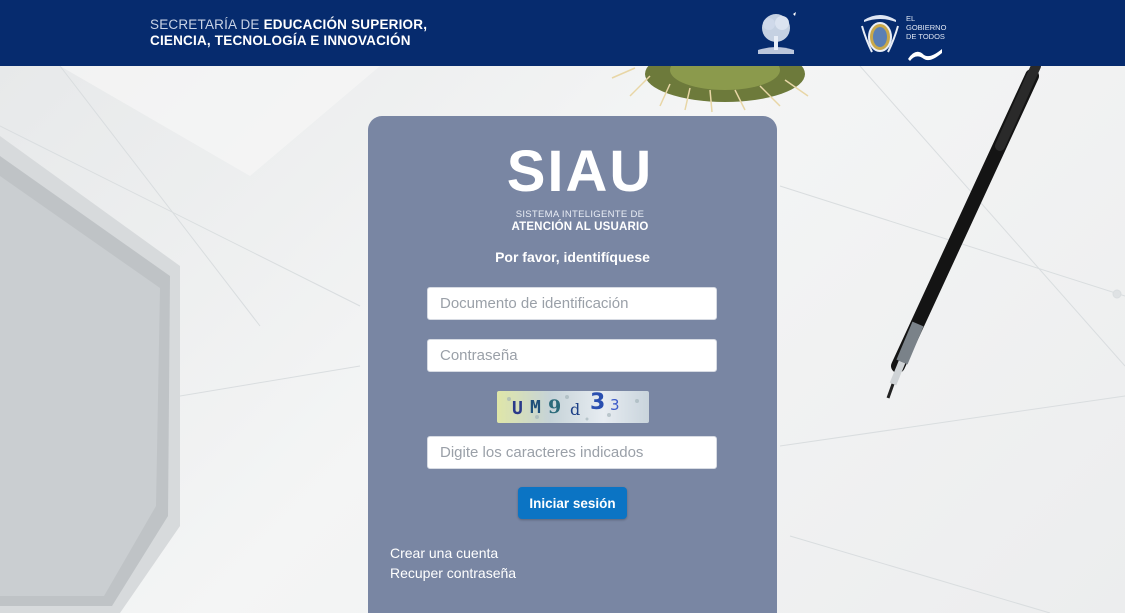  Describe the element at coordinates (575, 409) in the screenshot. I see `svg-text: d` at that location.